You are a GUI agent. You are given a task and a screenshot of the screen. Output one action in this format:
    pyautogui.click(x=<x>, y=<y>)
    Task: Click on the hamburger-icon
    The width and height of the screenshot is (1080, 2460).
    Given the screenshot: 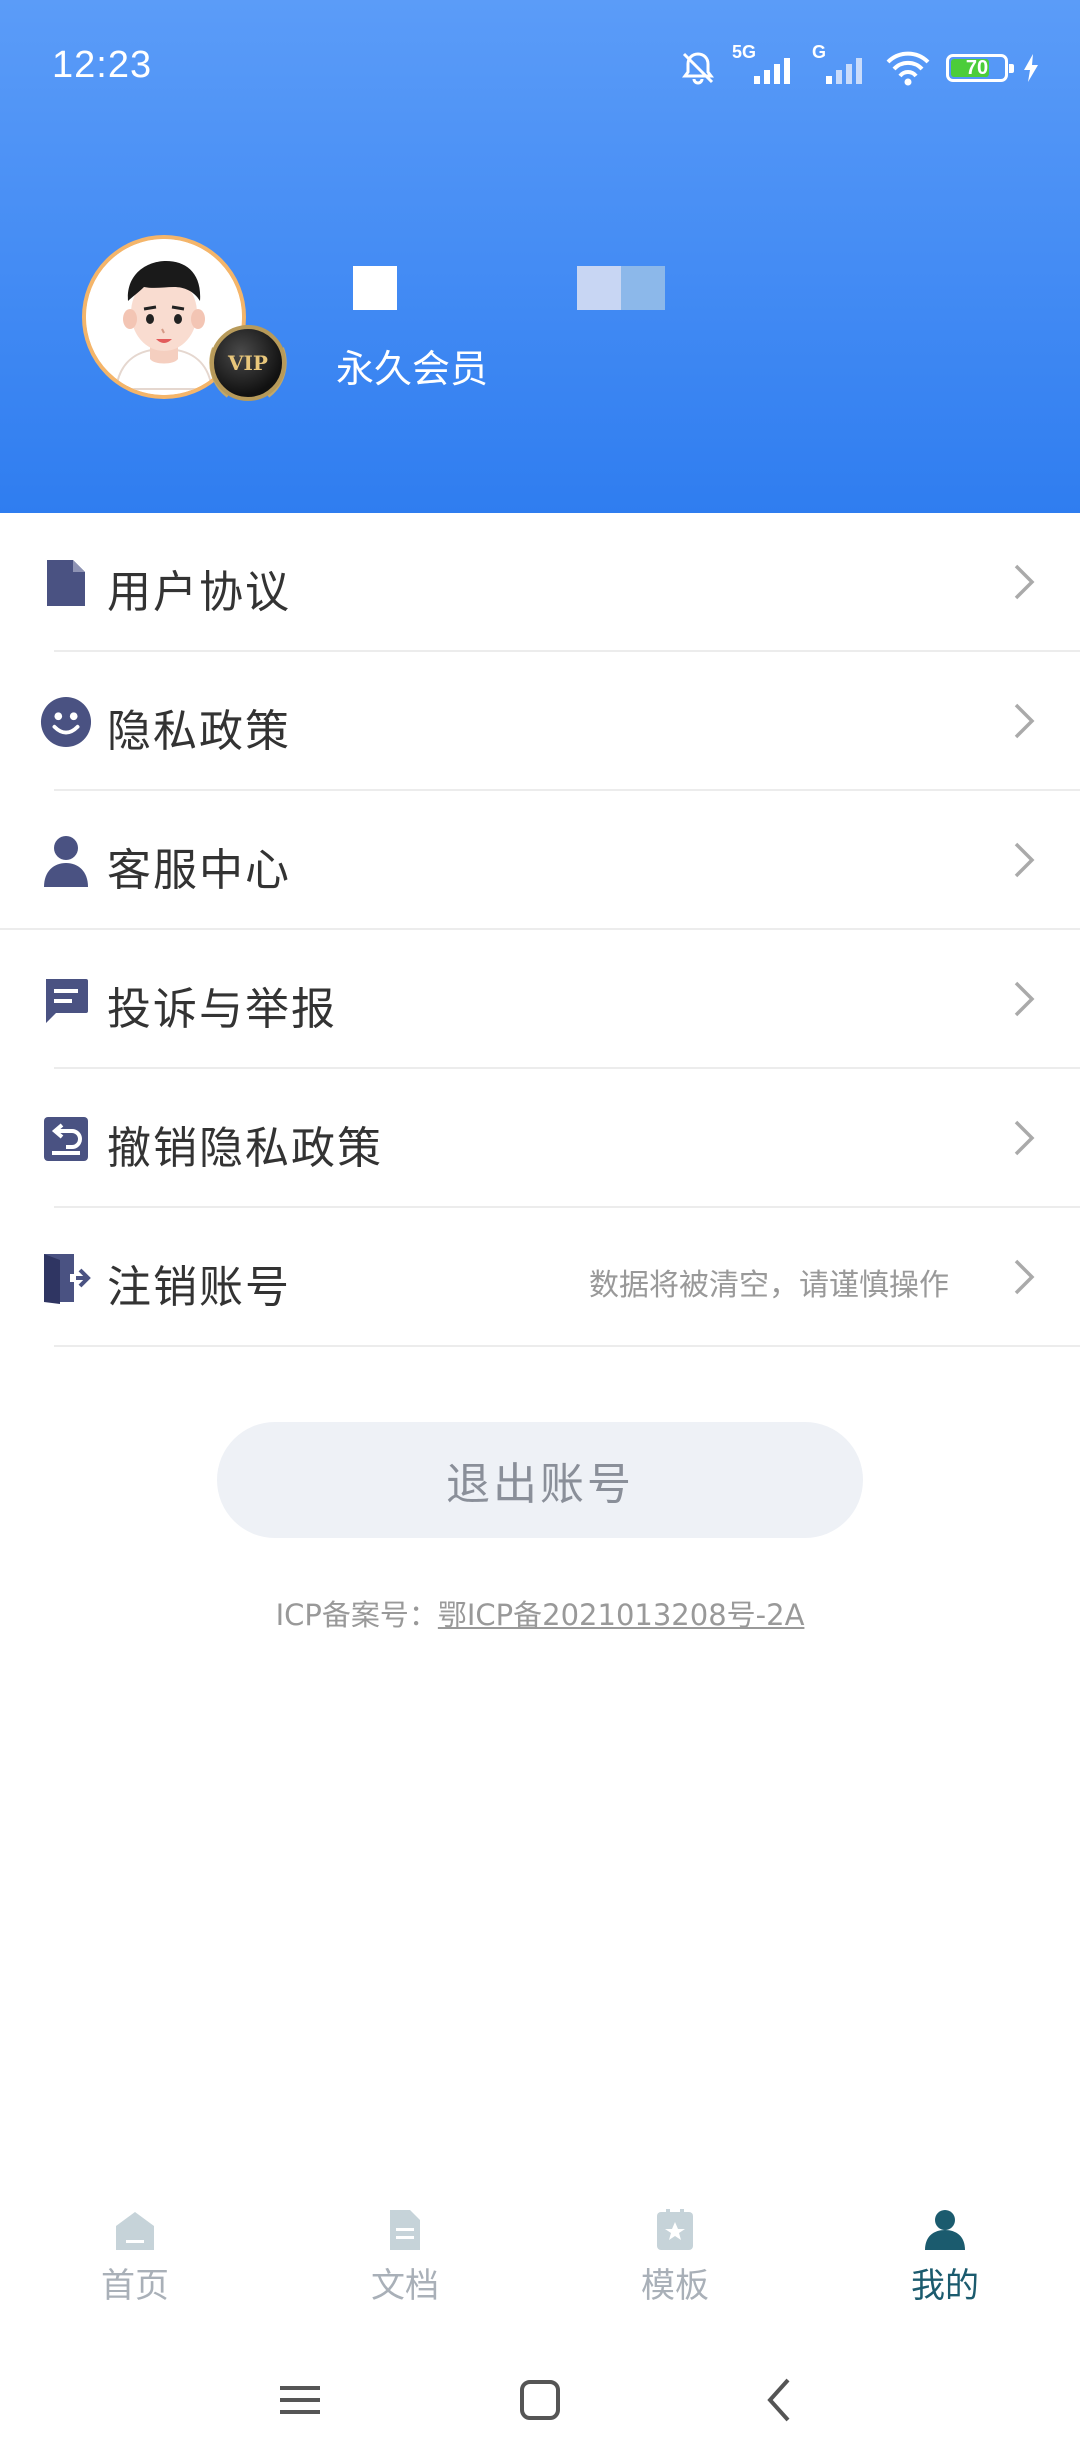 What is the action you would take?
    pyautogui.click(x=300, y=2400)
    